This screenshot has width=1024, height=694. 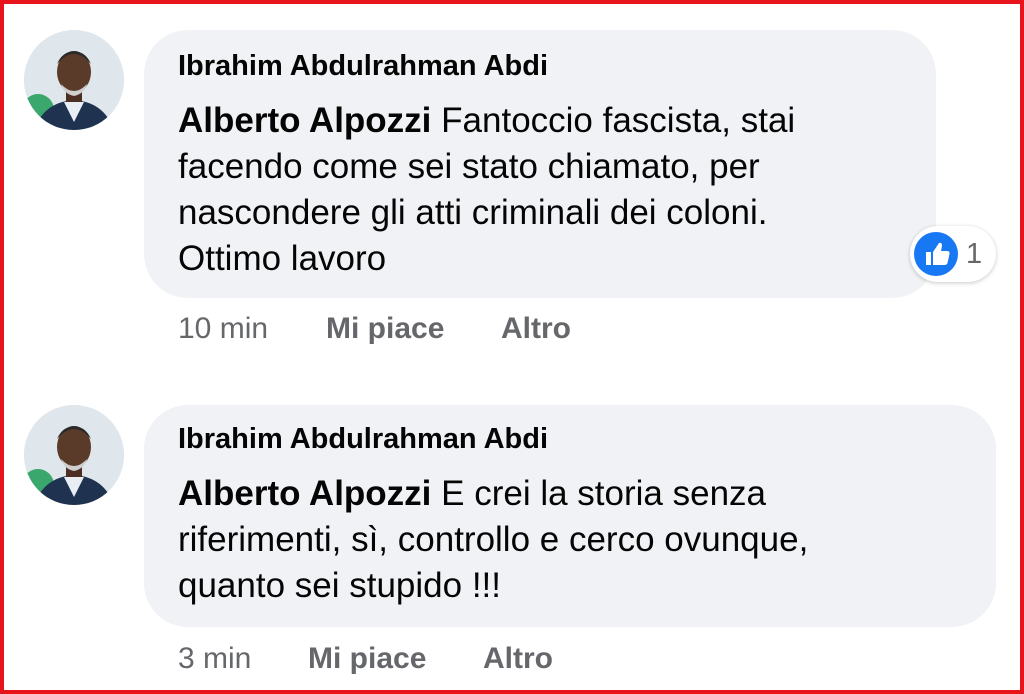 I want to click on reaction-badge: 1, so click(x=953, y=254).